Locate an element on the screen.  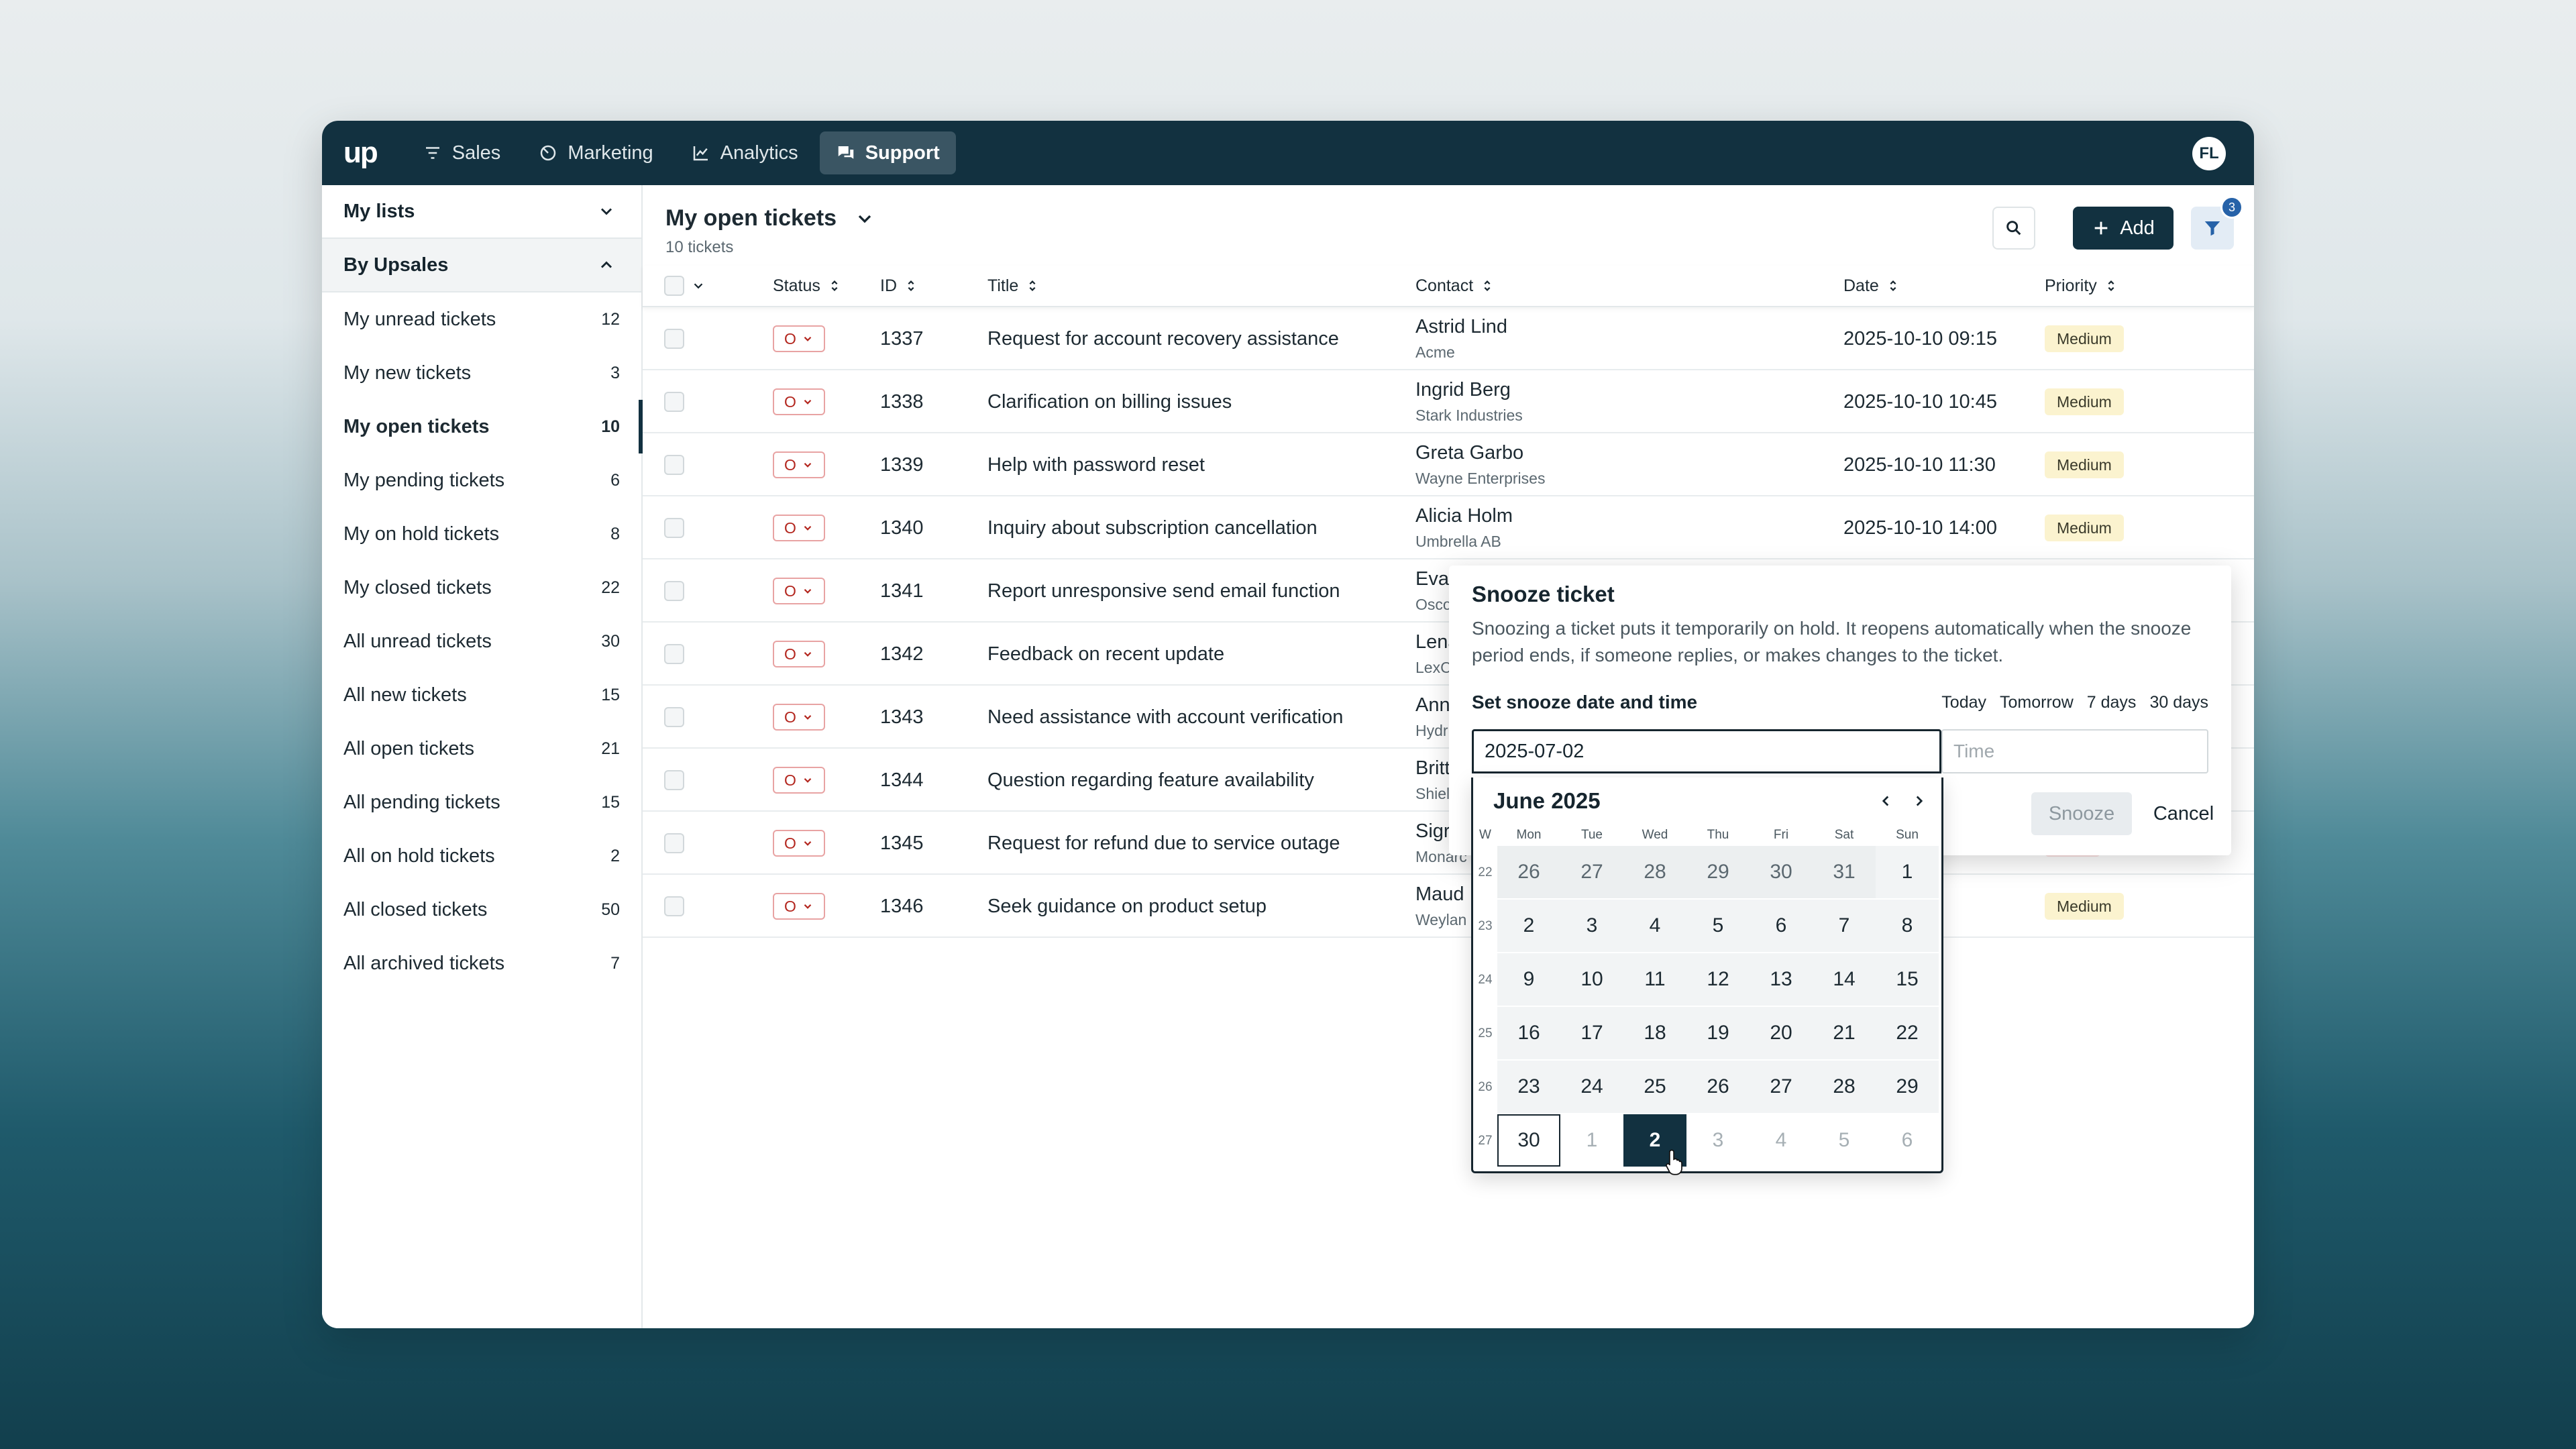
ticket-title: Request for account recovery assistance is located at coordinates (1163, 338).